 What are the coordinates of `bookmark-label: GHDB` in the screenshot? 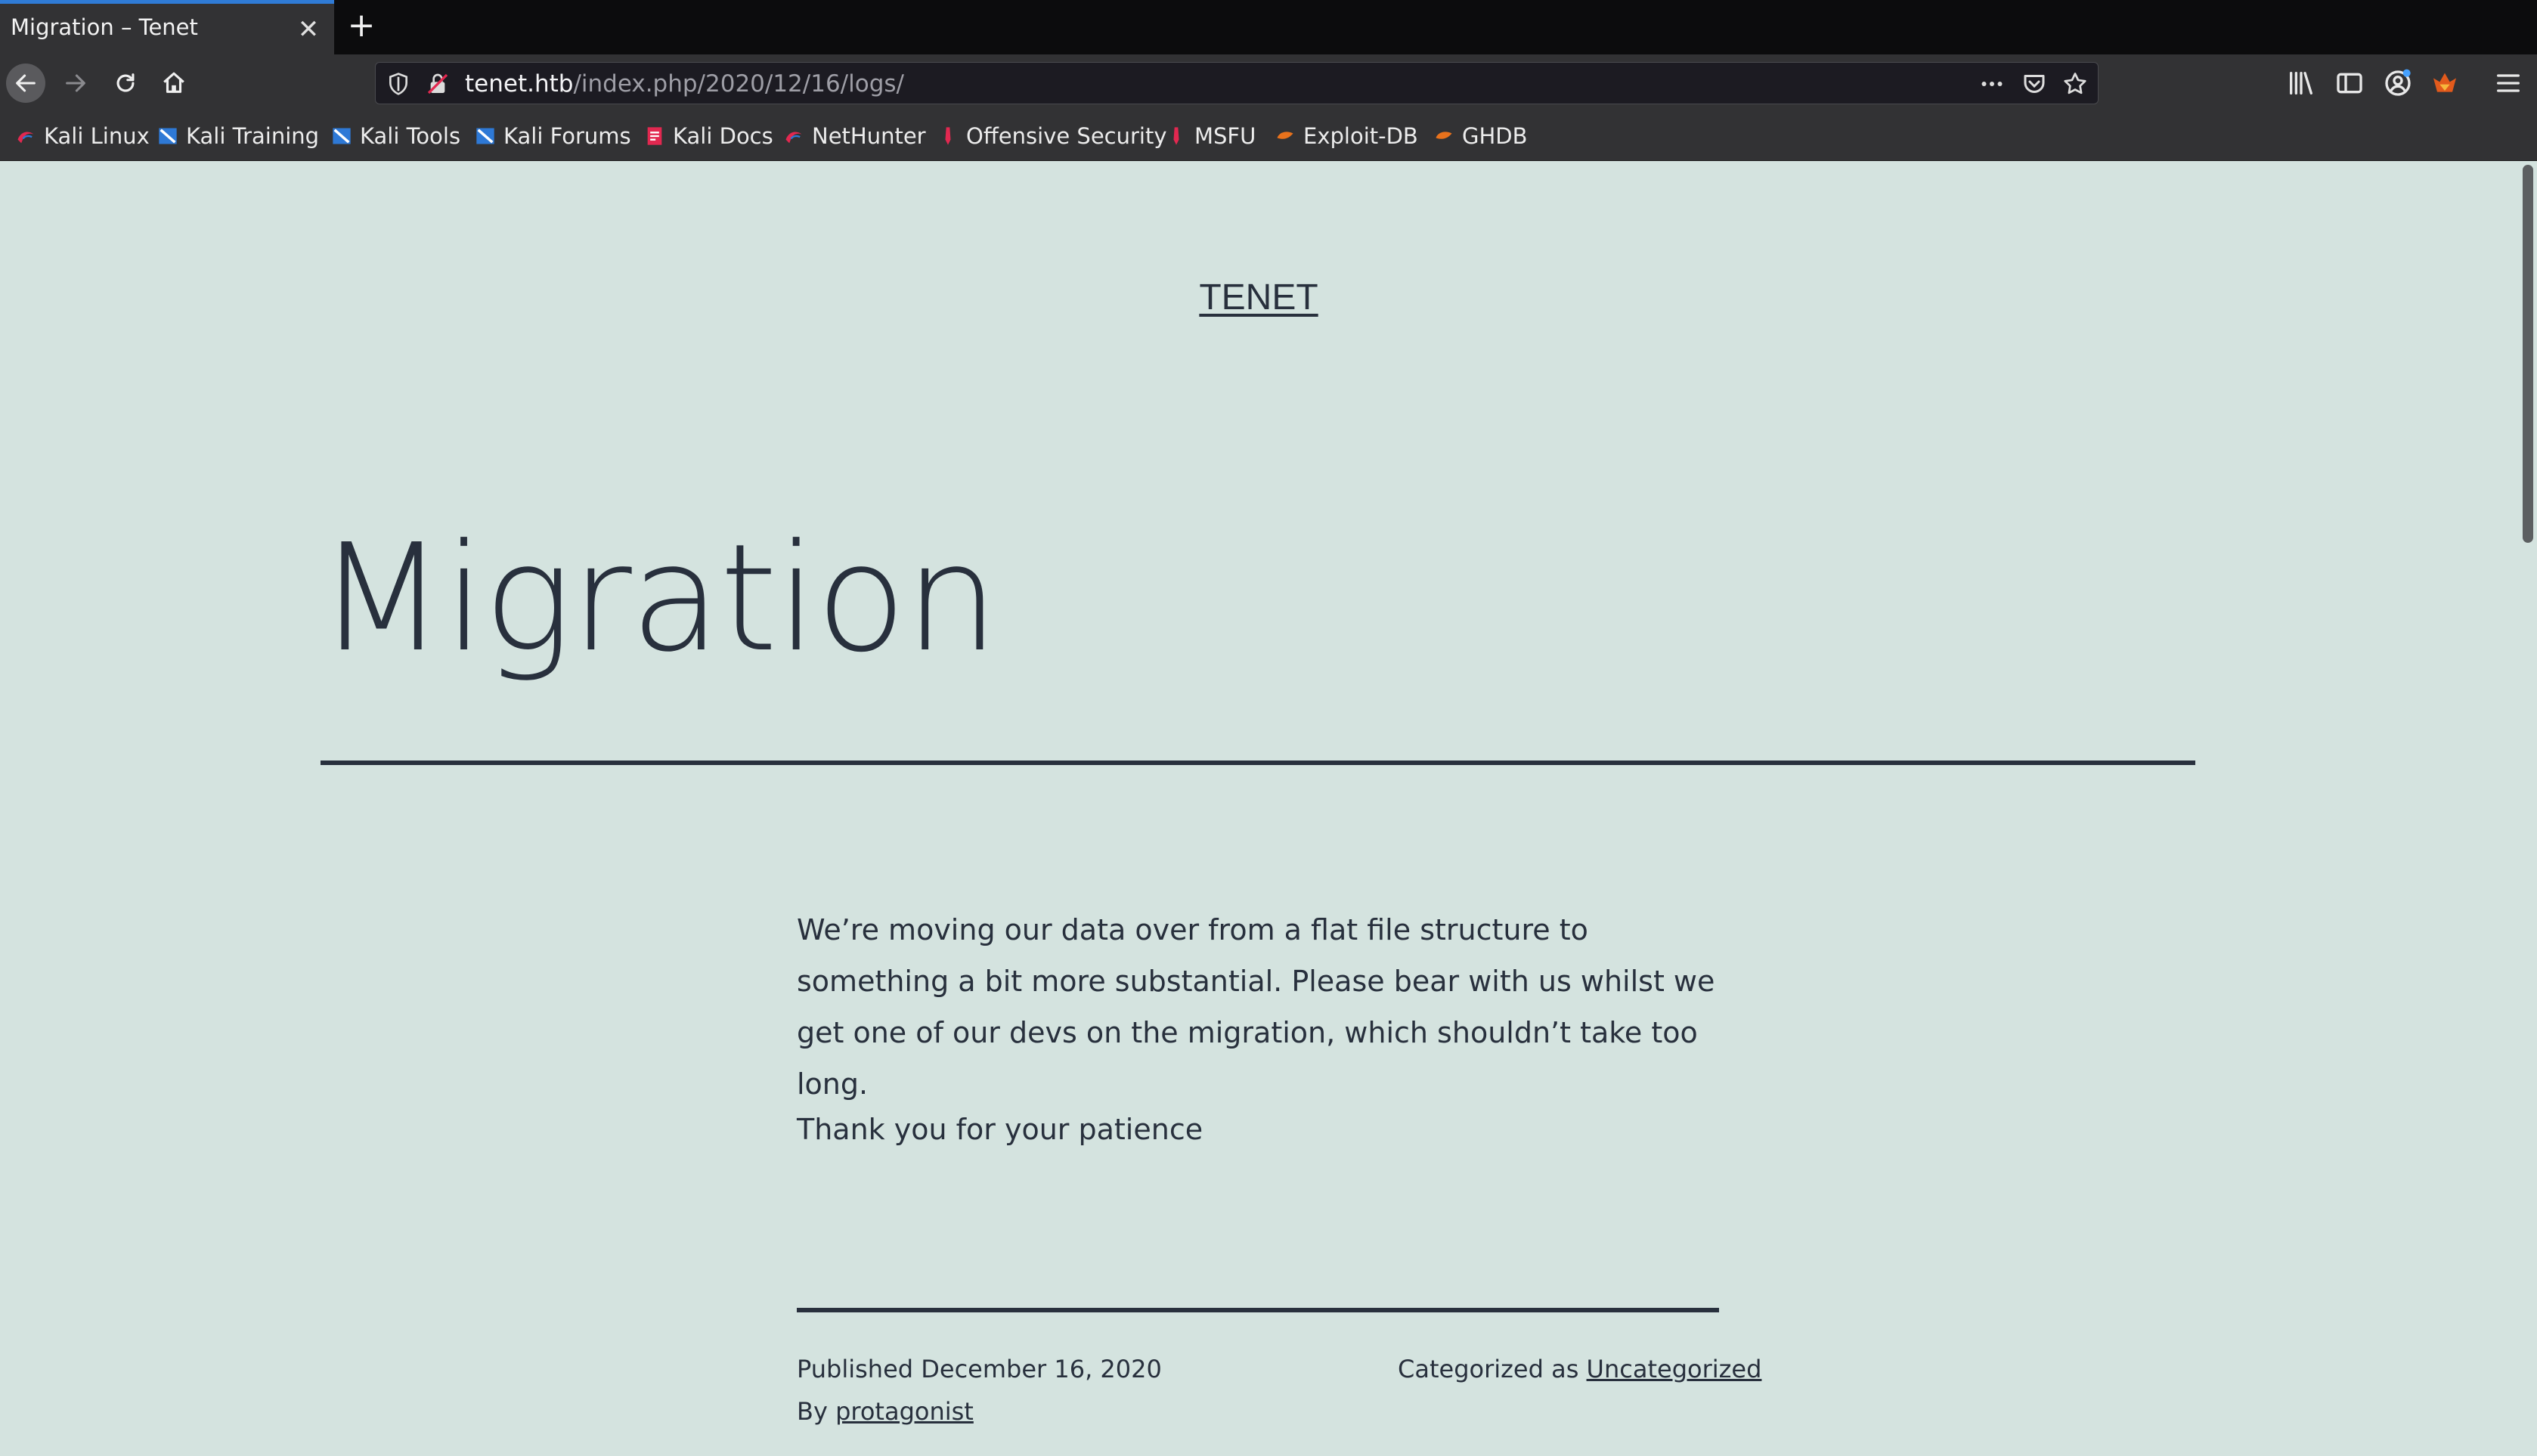 It's located at (1495, 136).